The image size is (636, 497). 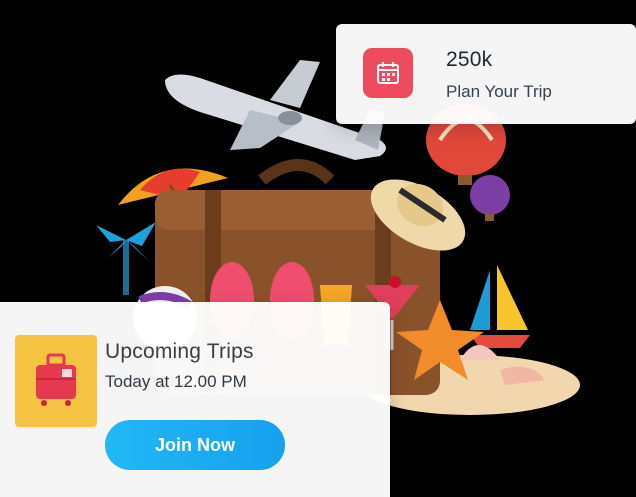 What do you see at coordinates (176, 381) in the screenshot?
I see `upcoming-trips-time: Today at 12.00 PM` at bounding box center [176, 381].